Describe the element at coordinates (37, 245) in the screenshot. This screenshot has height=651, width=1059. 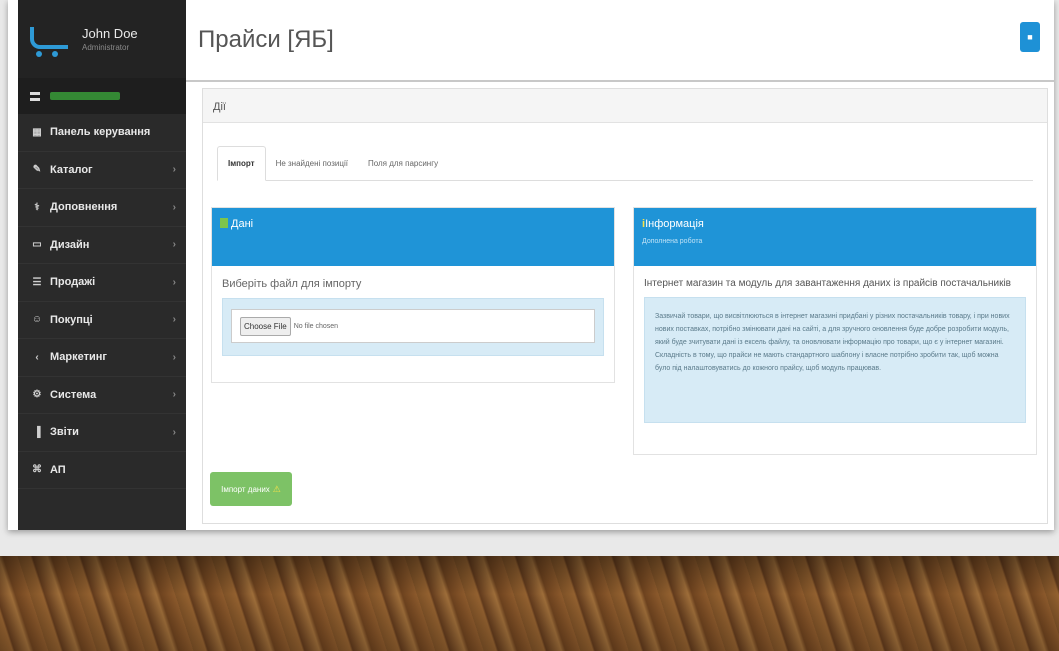
I see `sidebar-item-icon: ▭` at that location.